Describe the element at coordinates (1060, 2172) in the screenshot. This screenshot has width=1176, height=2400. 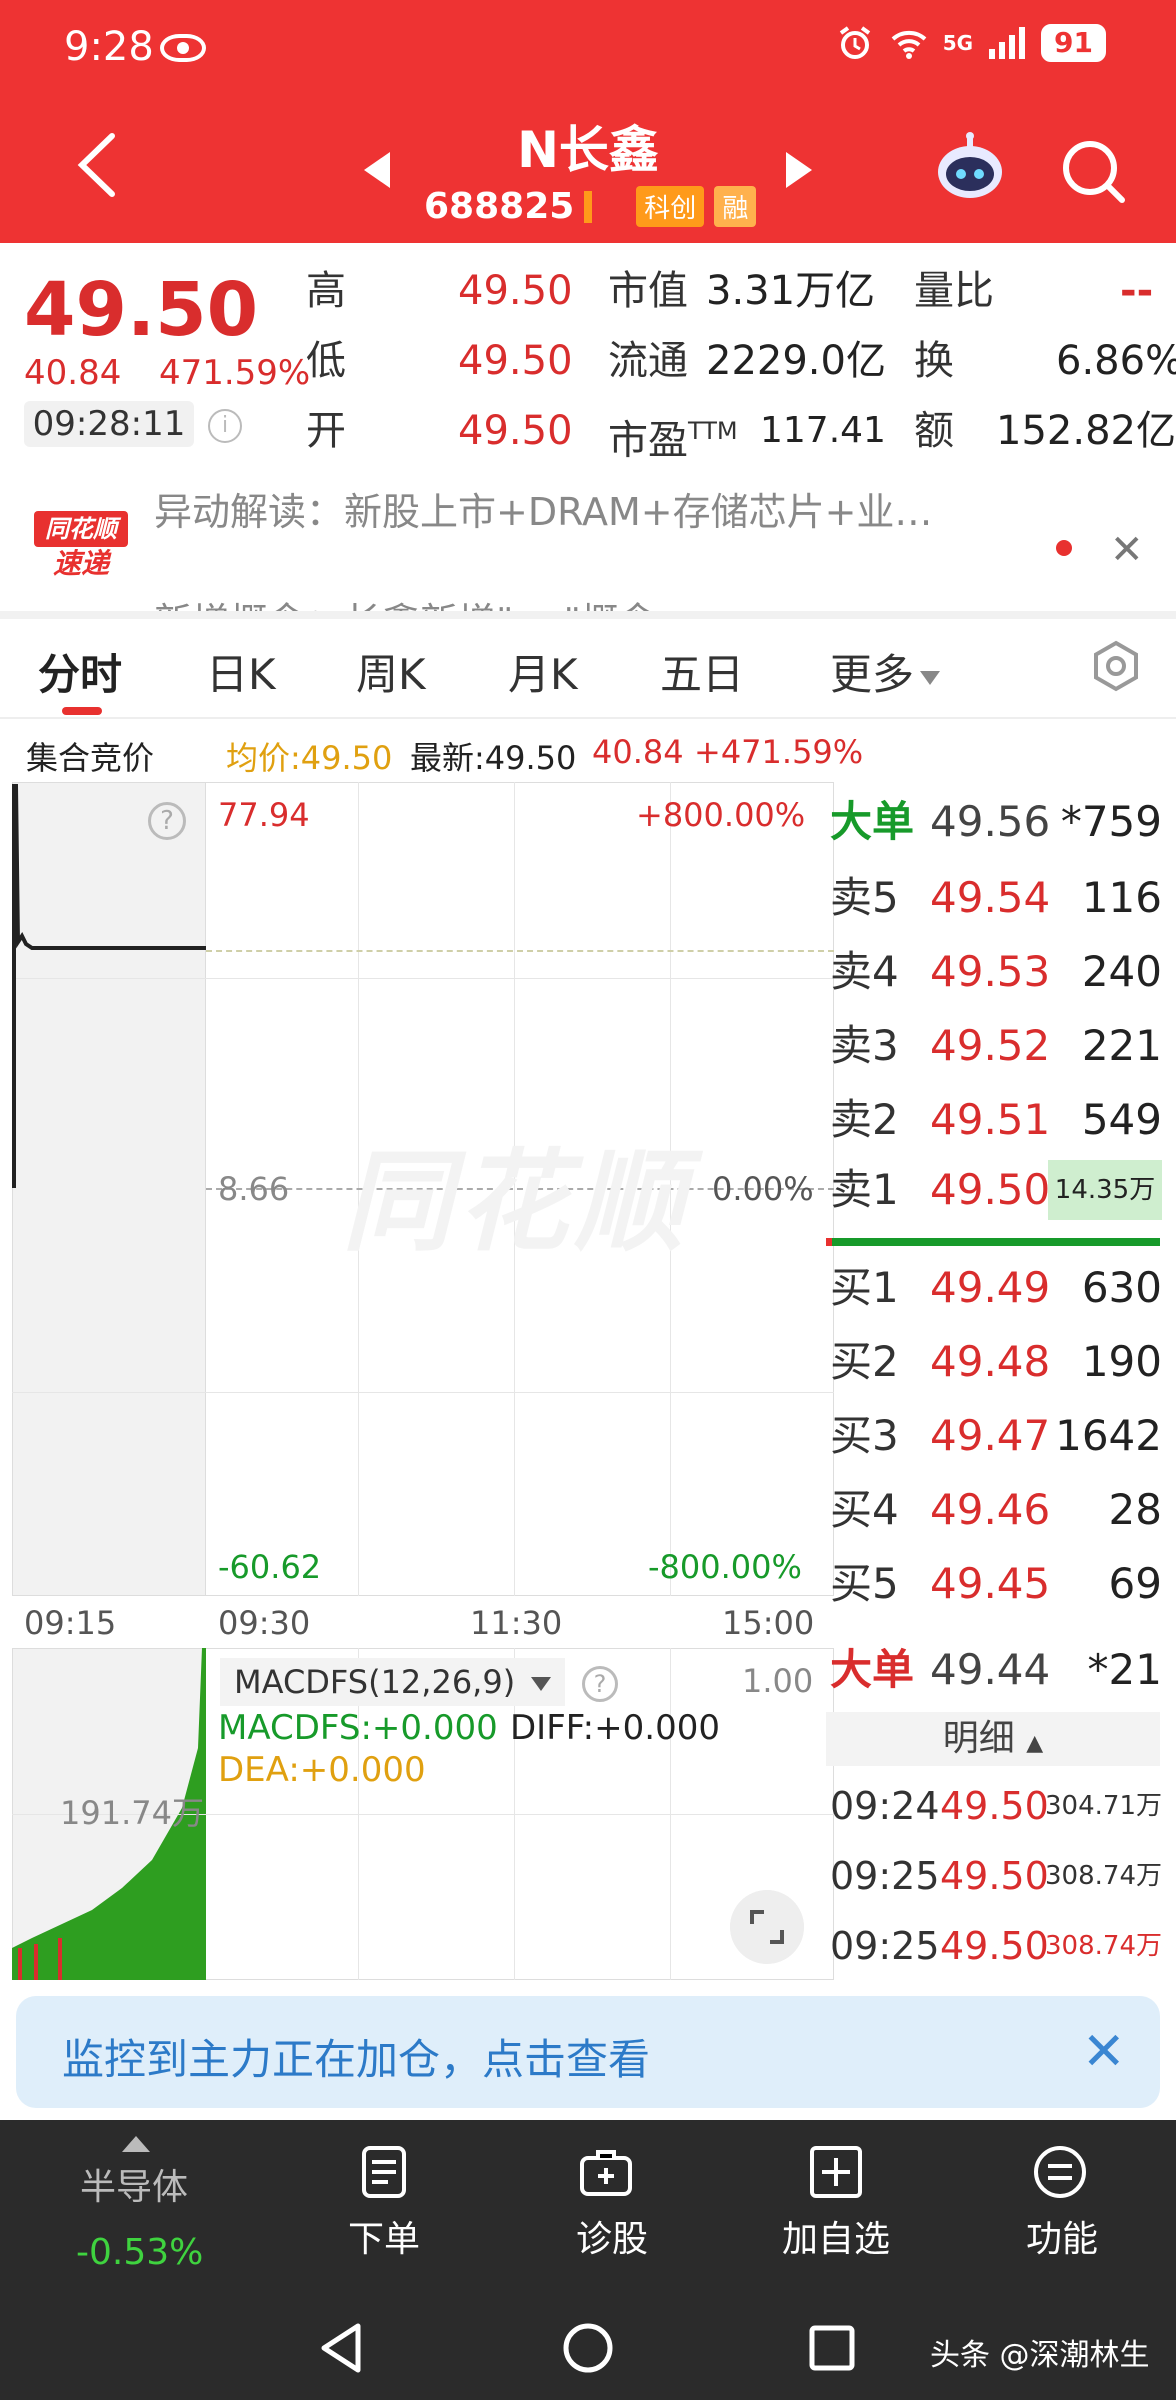
I see `menu-circle-icon` at that location.